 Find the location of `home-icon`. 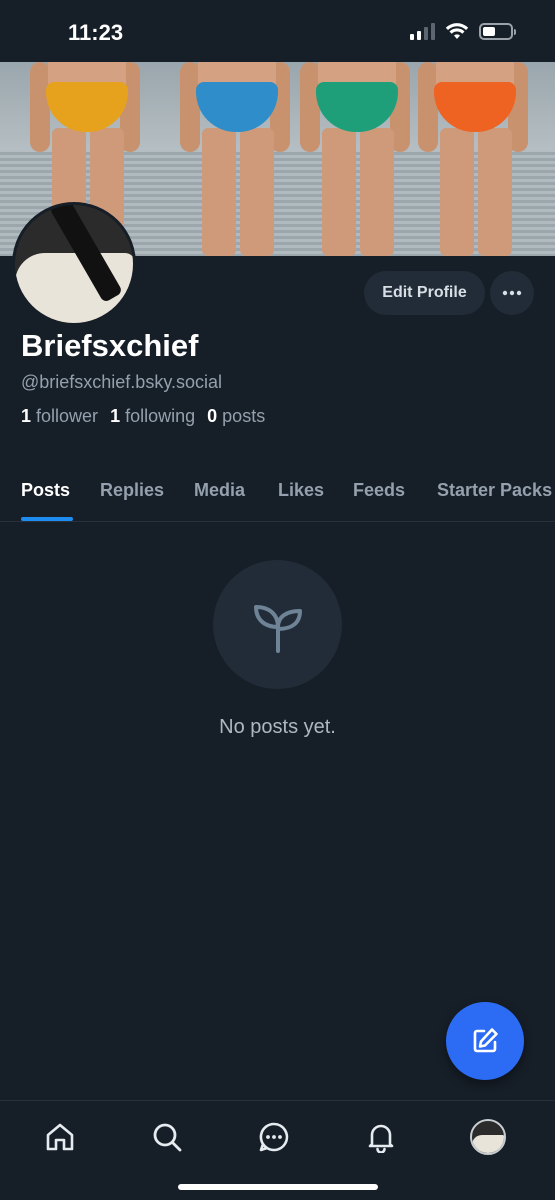

home-icon is located at coordinates (60, 1137).